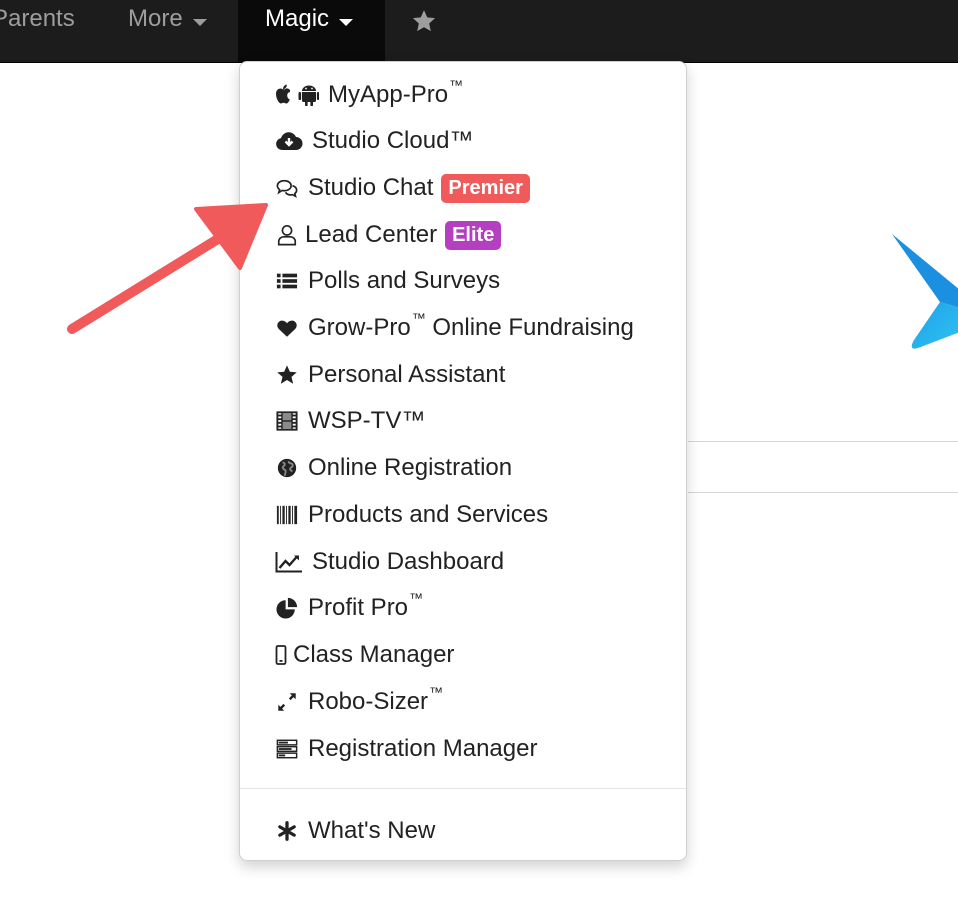 Image resolution: width=958 pixels, height=918 pixels. I want to click on menu-item-myapp-pro: MyApp-Pro ™, so click(463, 95).